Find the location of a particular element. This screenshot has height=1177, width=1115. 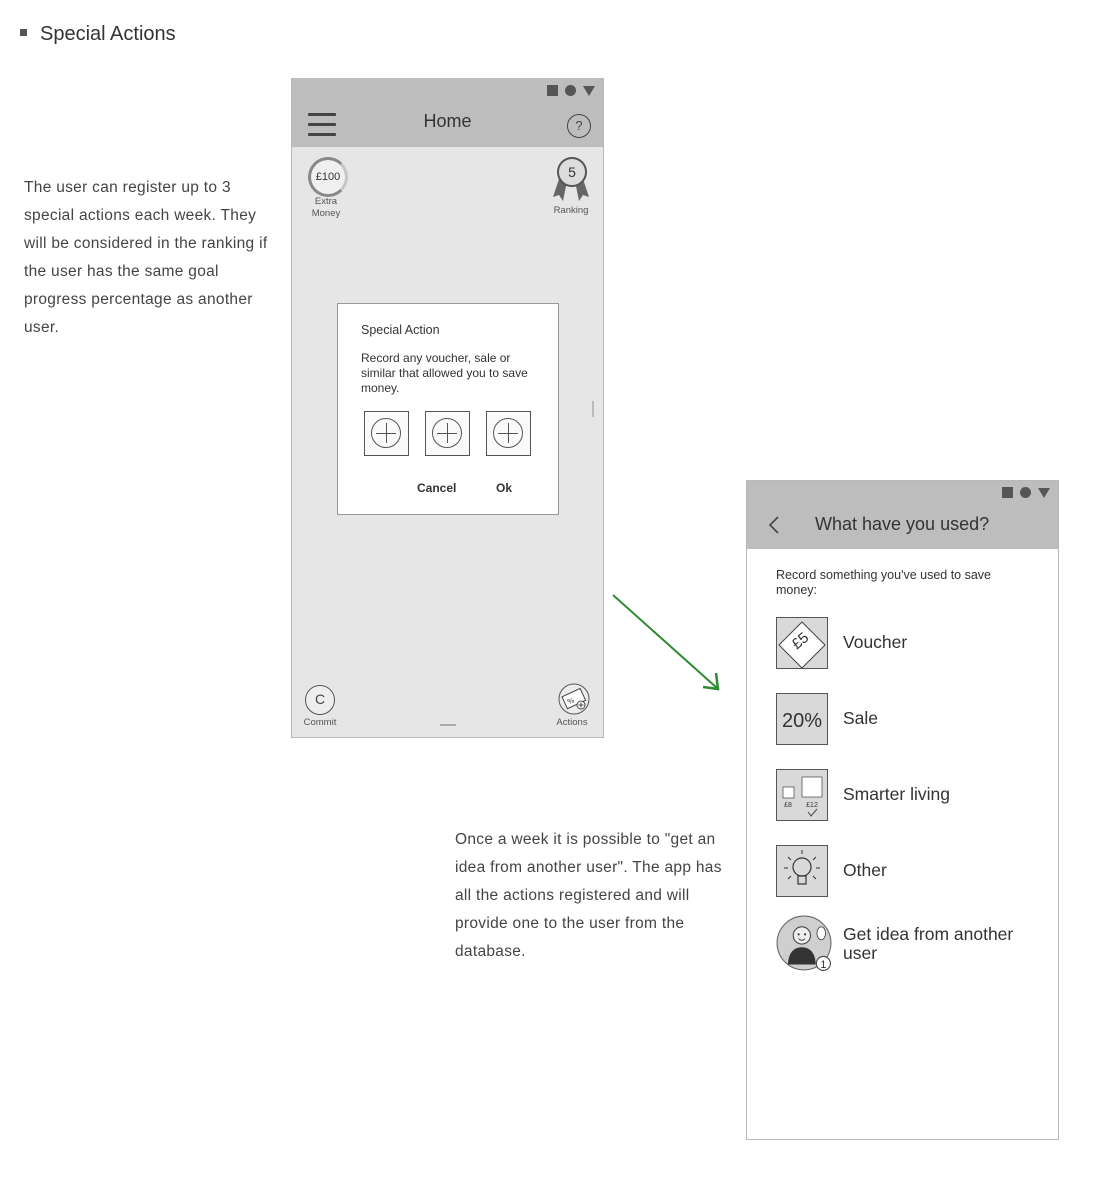

sale-icon: 20% is located at coordinates (802, 719).